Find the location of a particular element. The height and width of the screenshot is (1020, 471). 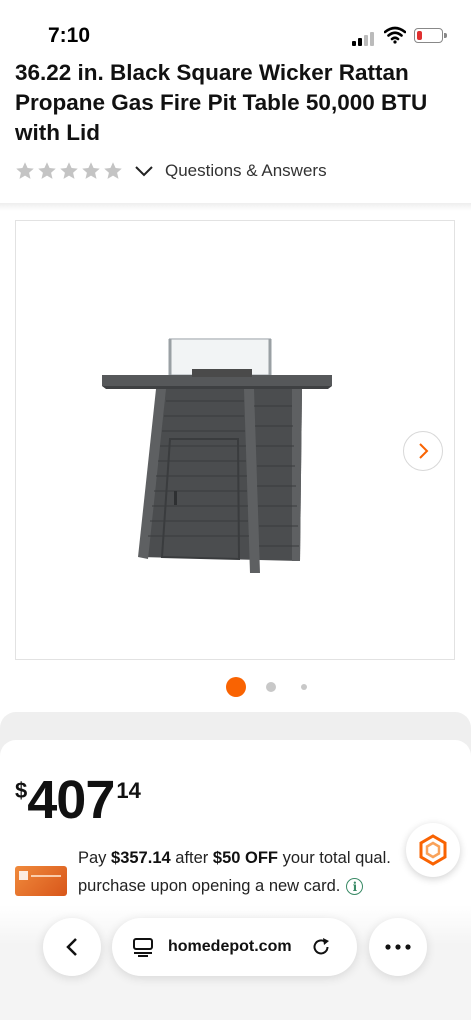

signal-icon is located at coordinates (364, 38).